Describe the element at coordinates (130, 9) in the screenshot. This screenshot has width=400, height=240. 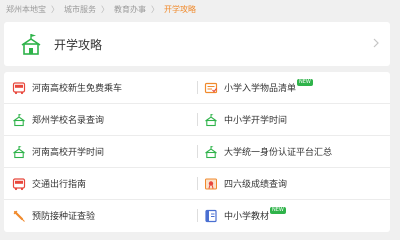
I see `breadcrumb-item-education: 教育办事` at that location.